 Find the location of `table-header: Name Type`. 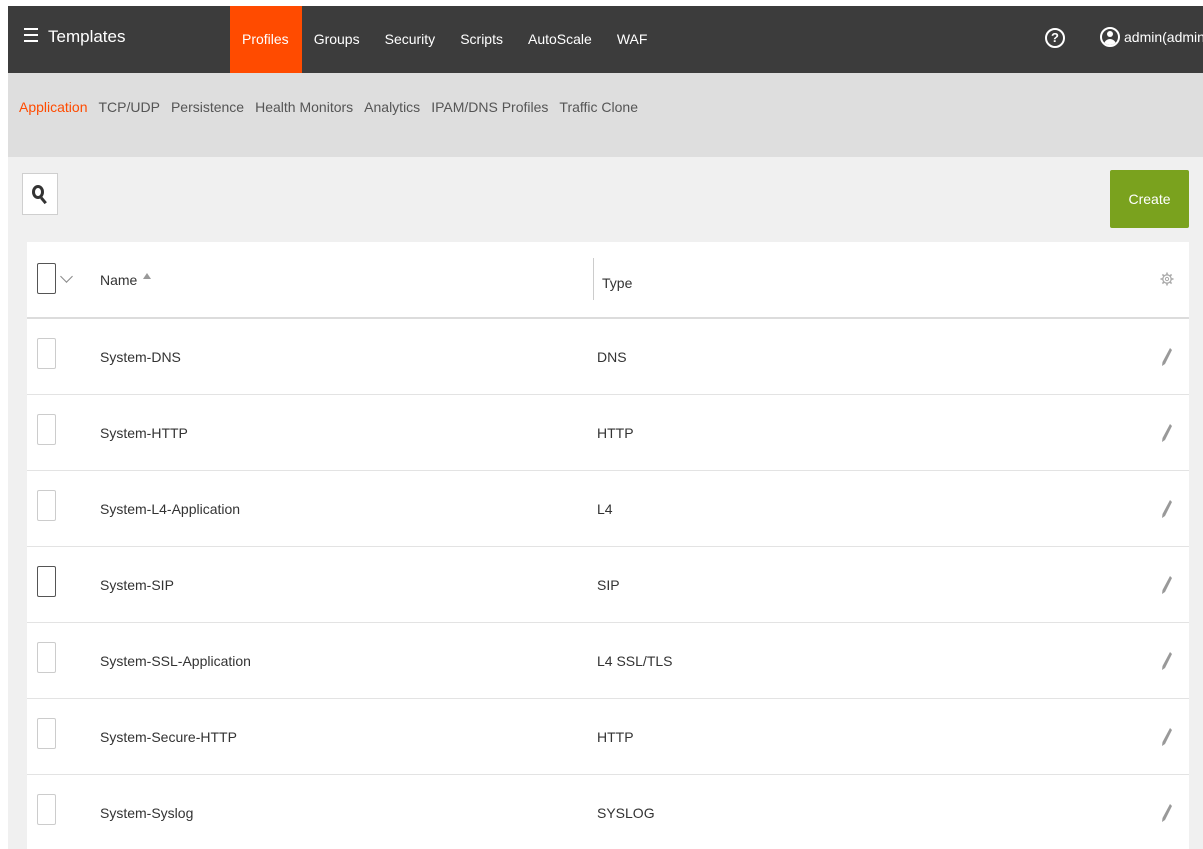

table-header: Name Type is located at coordinates (608, 280).